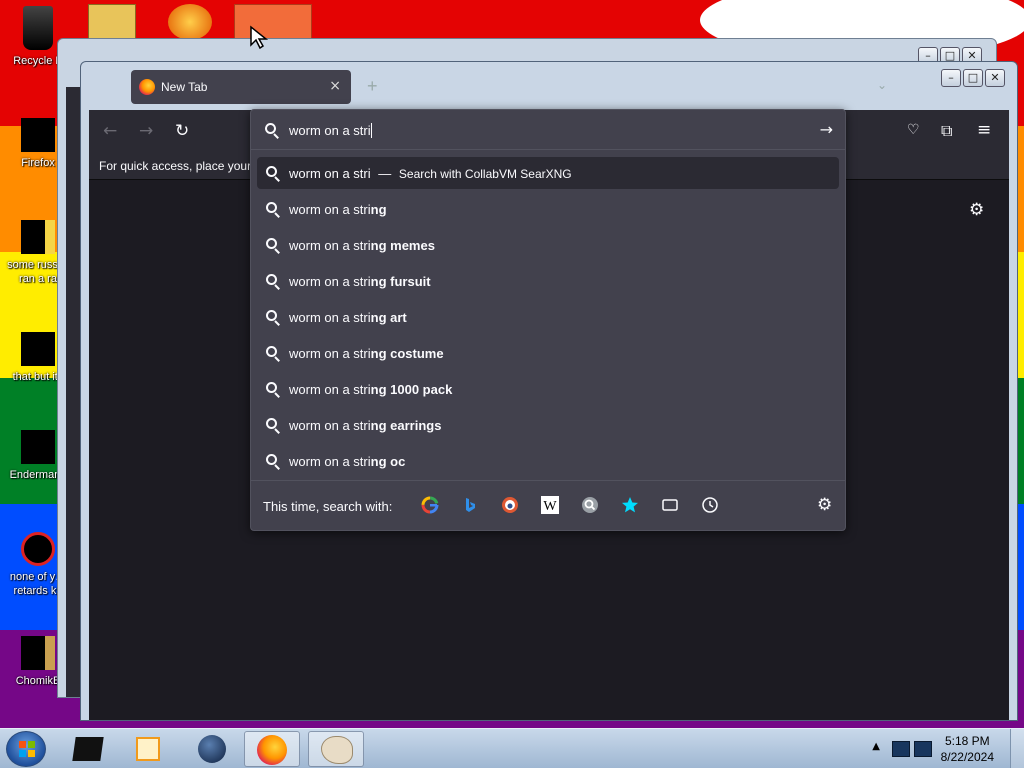 Image resolution: width=1024 pixels, height=768 pixels. Describe the element at coordinates (549, 86) in the screenshot. I see `tab-strip: New Tab × + ⌄` at that location.